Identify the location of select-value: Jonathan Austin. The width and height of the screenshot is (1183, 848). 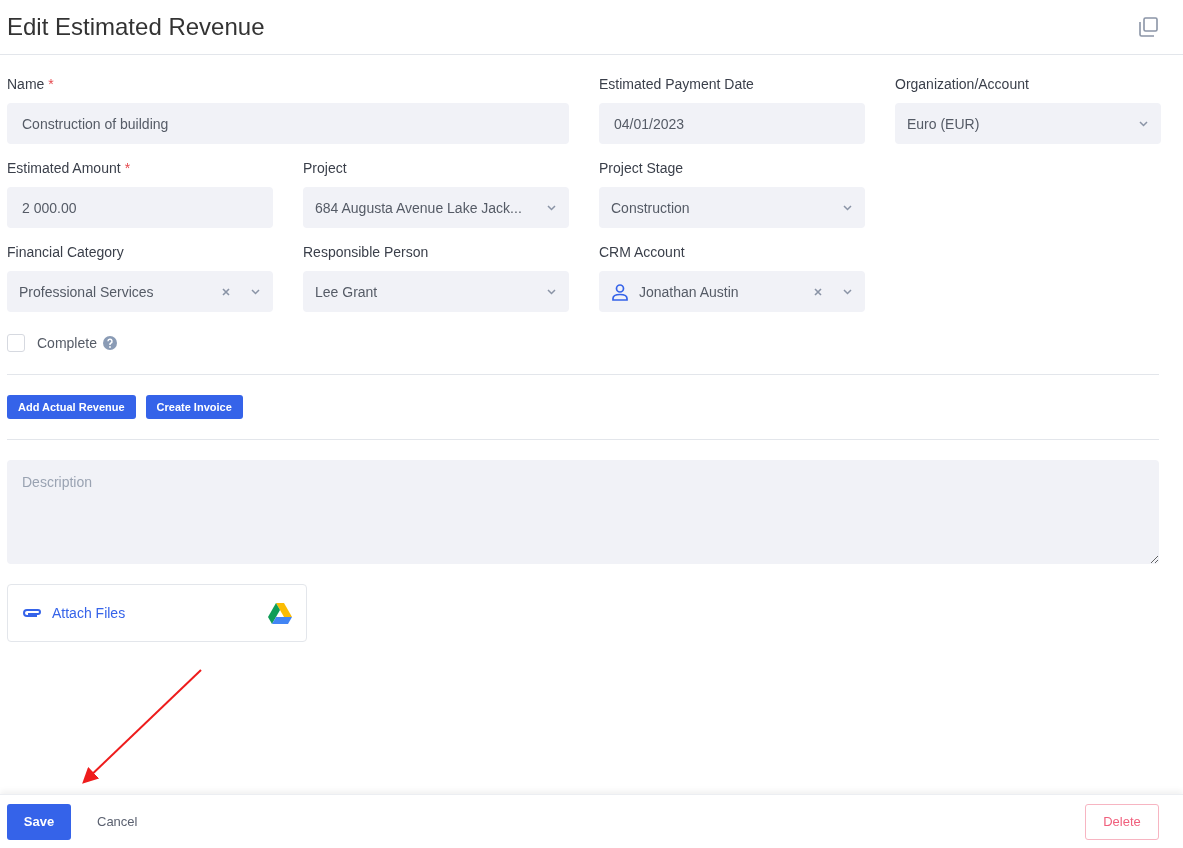
(689, 291).